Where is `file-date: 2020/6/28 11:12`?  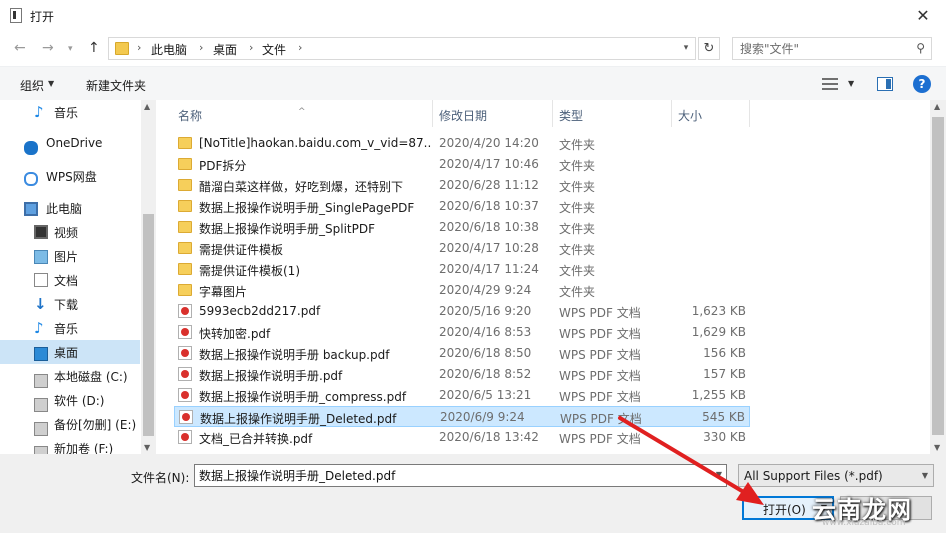 file-date: 2020/6/28 11:12 is located at coordinates (489, 185).